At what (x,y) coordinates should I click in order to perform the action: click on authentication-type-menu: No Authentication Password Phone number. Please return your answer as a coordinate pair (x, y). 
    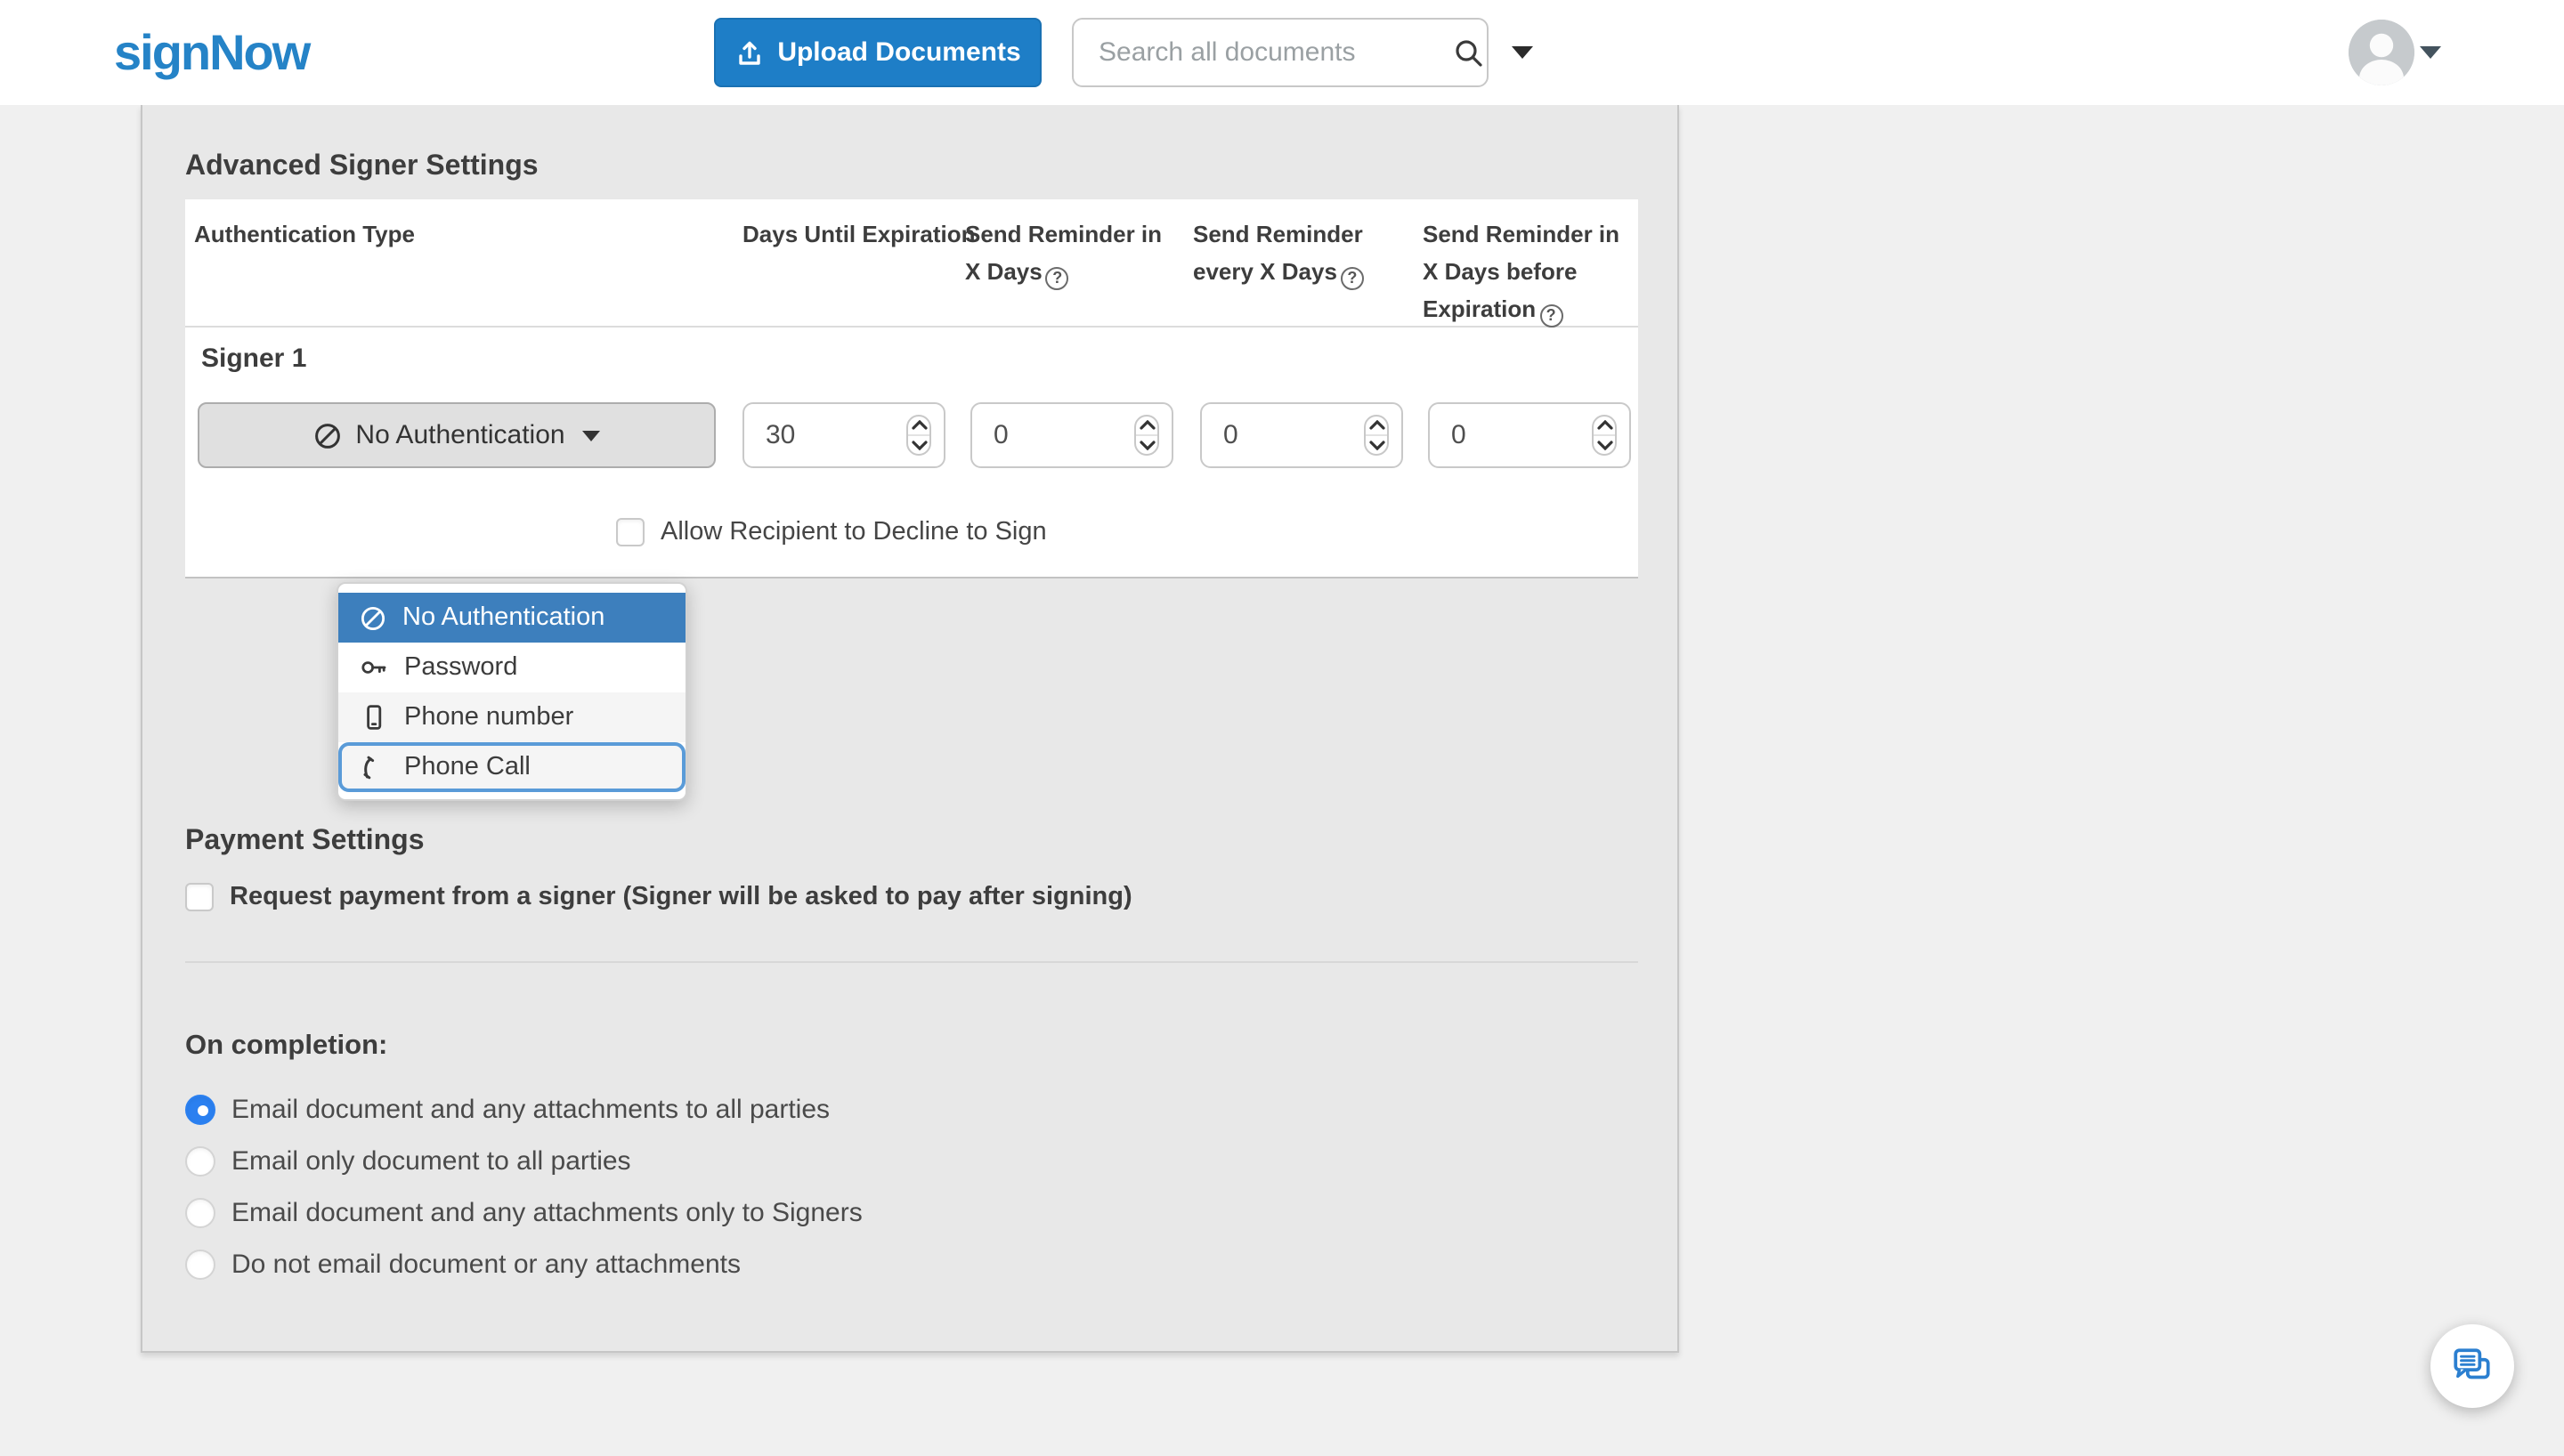
    Looking at the image, I should click on (512, 691).